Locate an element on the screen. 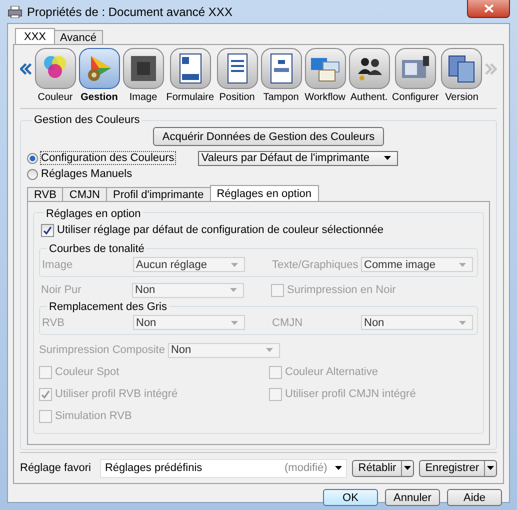  toolbar-button: Formulaire is located at coordinates (190, 75).